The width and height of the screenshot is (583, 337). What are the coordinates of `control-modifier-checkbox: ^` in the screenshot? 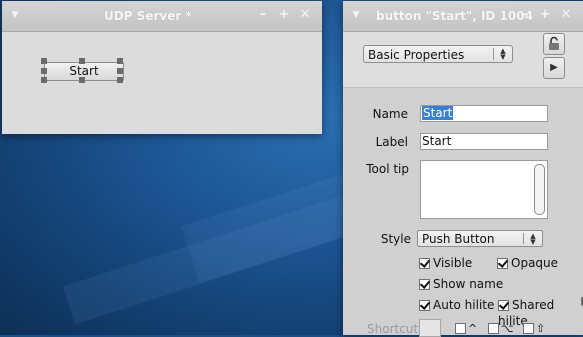 It's located at (466, 329).